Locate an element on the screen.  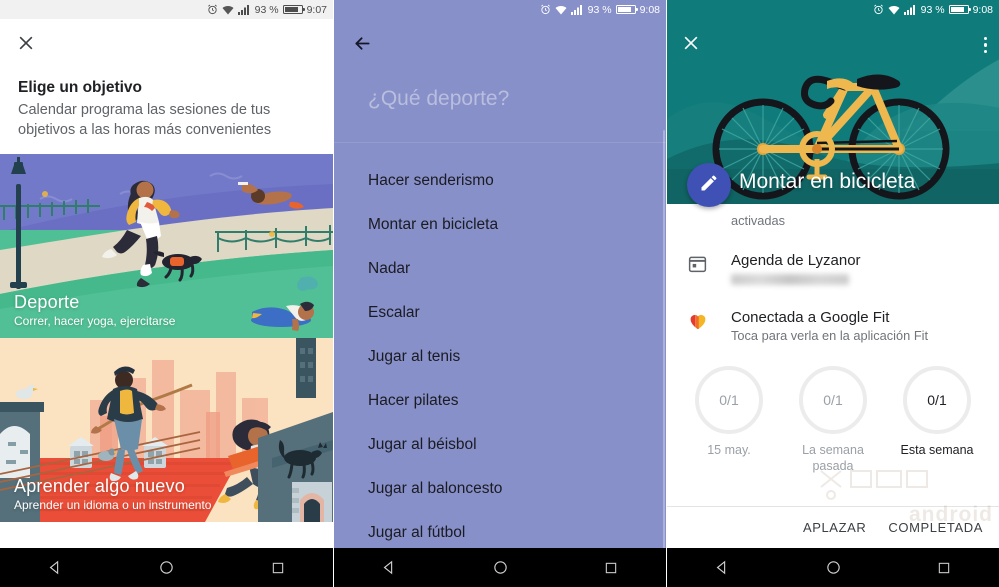
redacted-email is located at coordinates (790, 279).